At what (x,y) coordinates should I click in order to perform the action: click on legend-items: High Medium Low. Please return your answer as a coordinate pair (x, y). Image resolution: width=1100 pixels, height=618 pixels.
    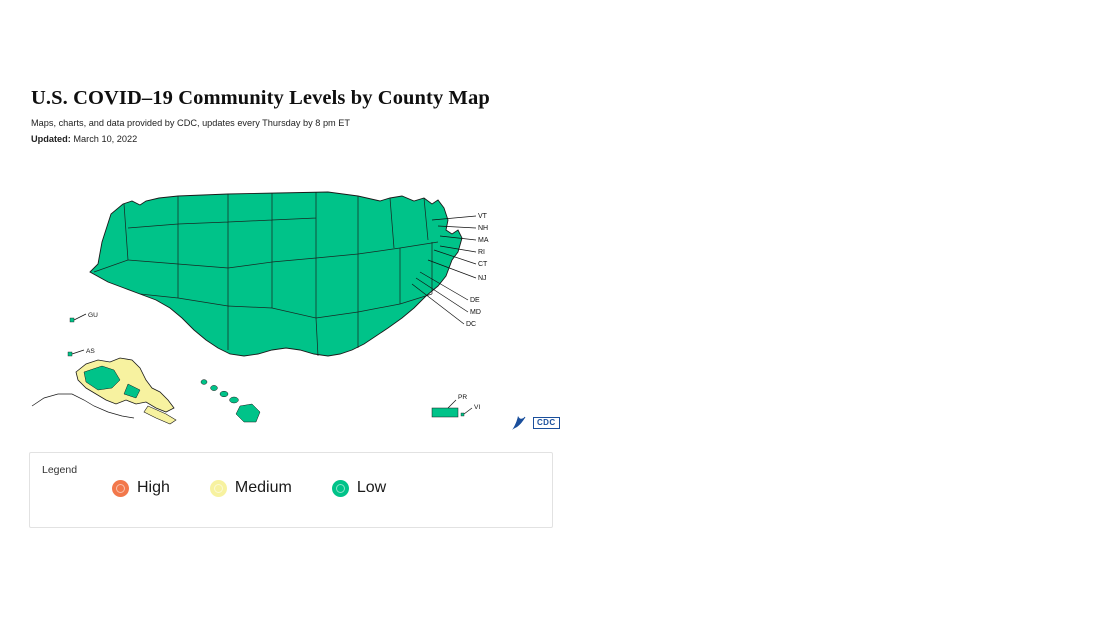
    Looking at the image, I should click on (249, 488).